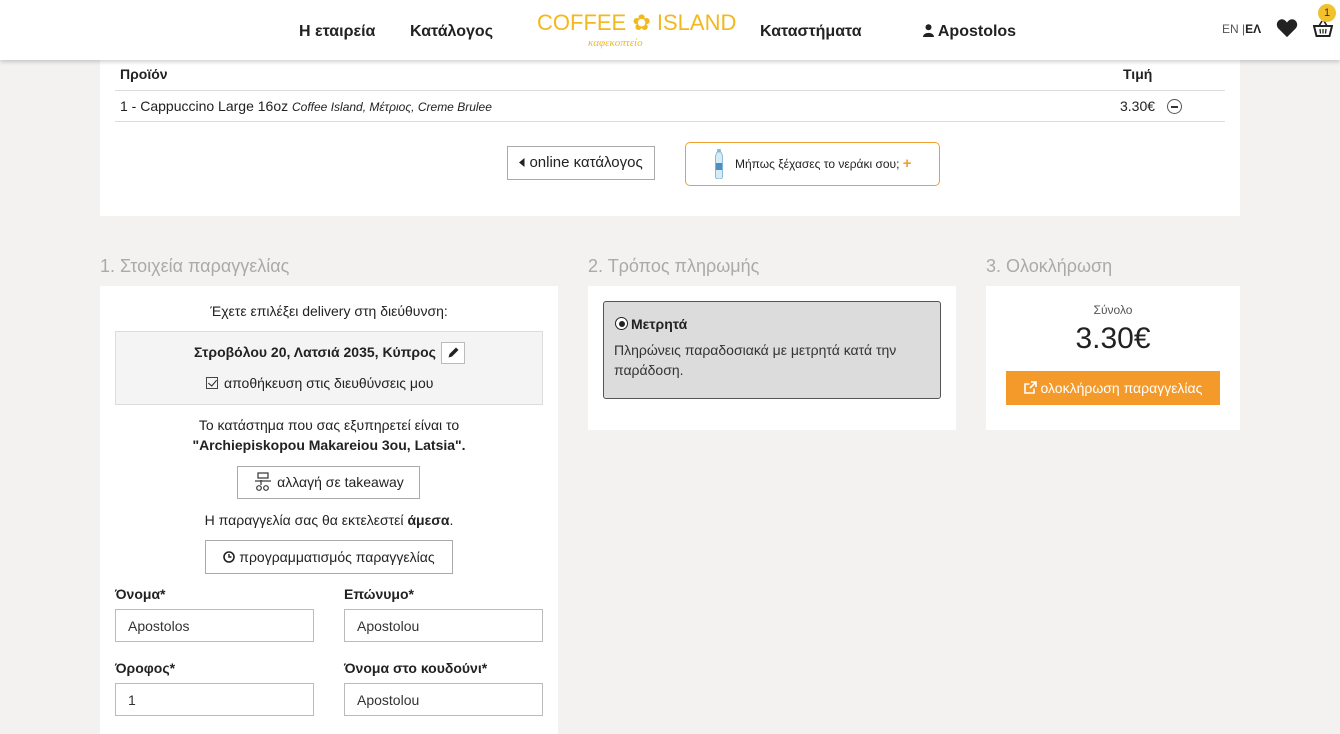 This screenshot has height=734, width=1340. What do you see at coordinates (140, 594) in the screenshot?
I see `first-name-label: Όνομα*` at bounding box center [140, 594].